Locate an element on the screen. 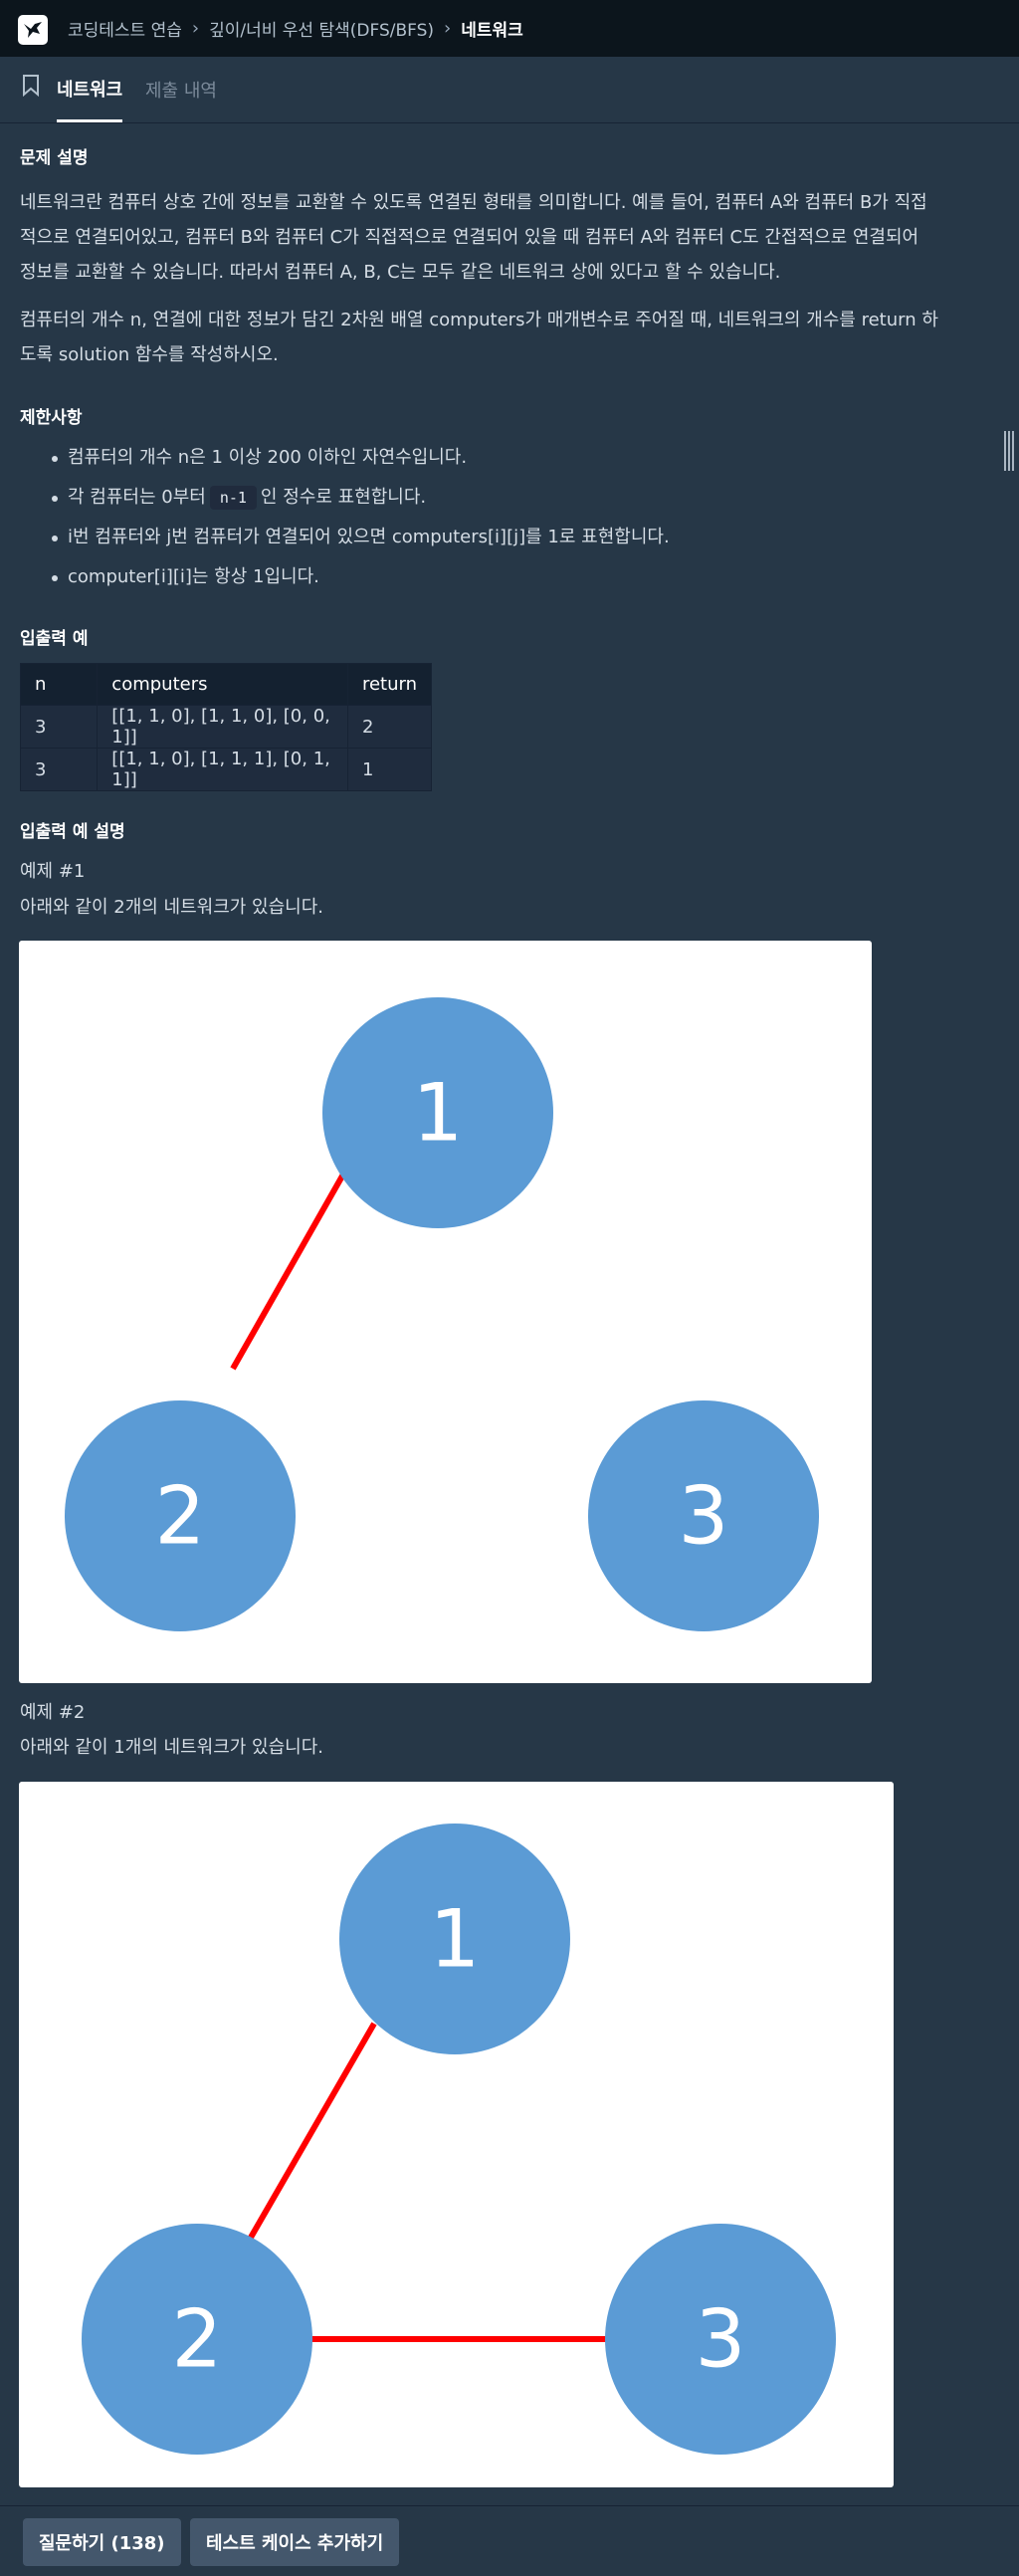  top-navigation-bar: 코딩테스트 연습 › 깊이/너비 우선 탐색(DFS/BFS) › 네트워크 is located at coordinates (509, 28).